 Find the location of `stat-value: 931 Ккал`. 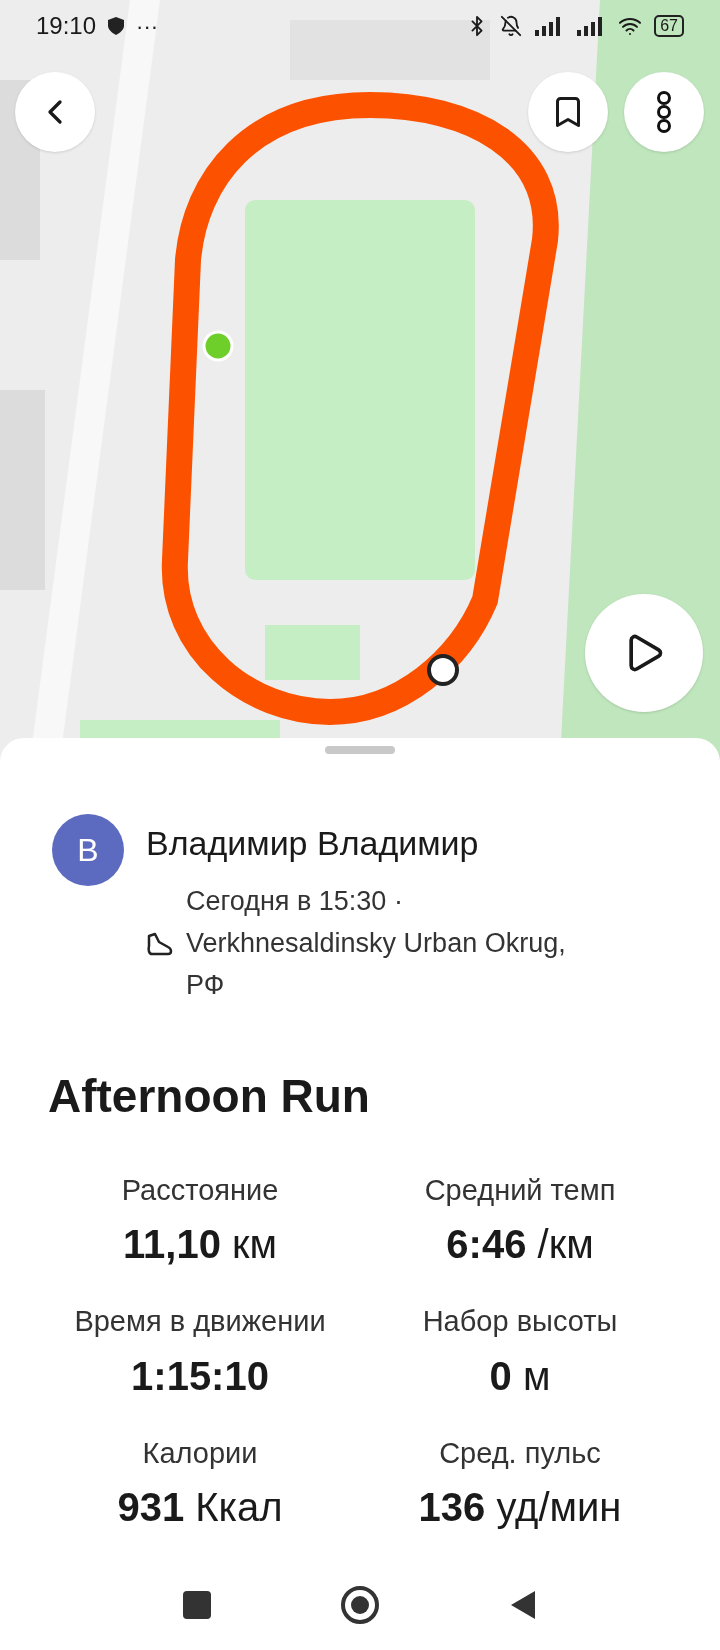

stat-value: 931 Ккал is located at coordinates (200, 1507).